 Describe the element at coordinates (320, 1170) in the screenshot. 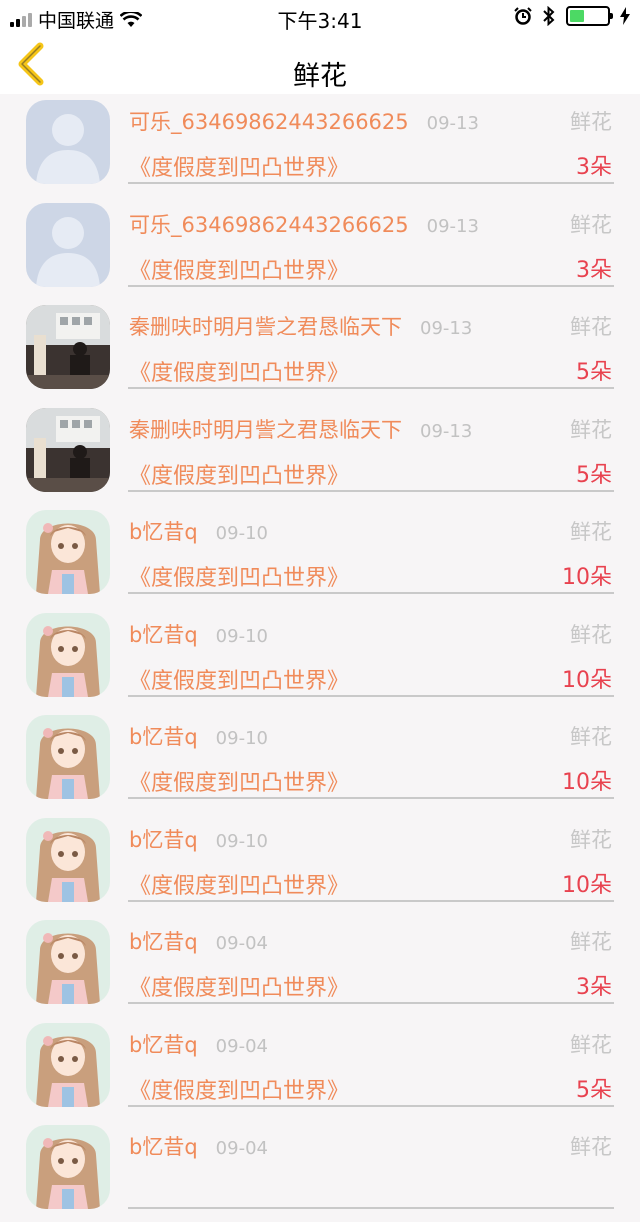

I see `list-item: b忆昔q 09-04 鲜花` at that location.